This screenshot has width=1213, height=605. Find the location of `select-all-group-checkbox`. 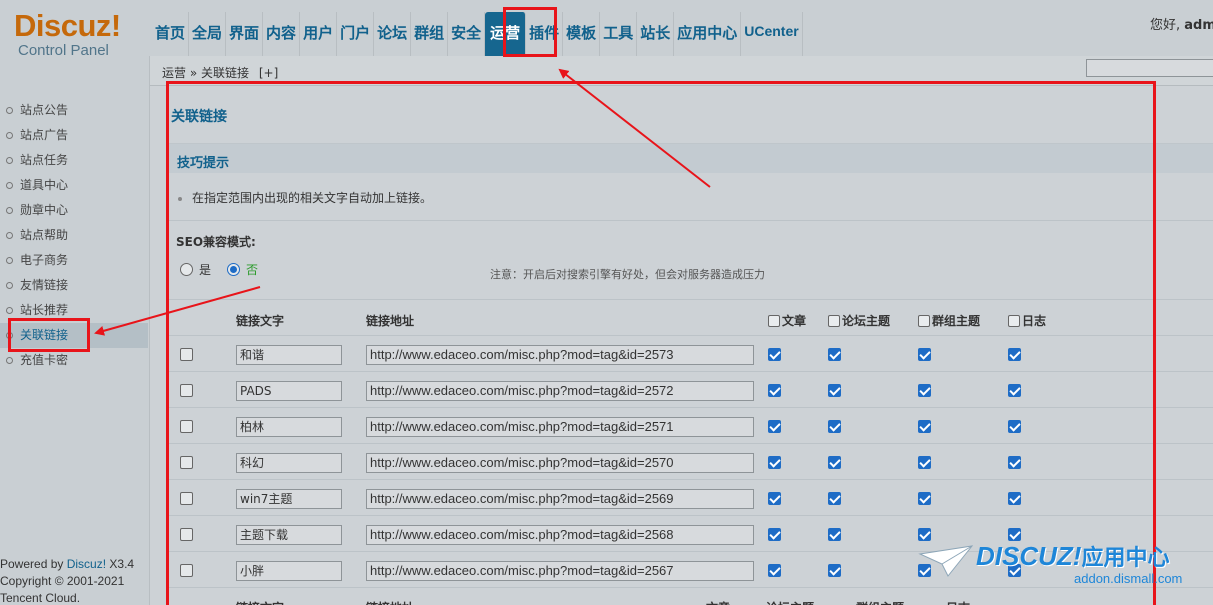

select-all-group-checkbox is located at coordinates (924, 321).